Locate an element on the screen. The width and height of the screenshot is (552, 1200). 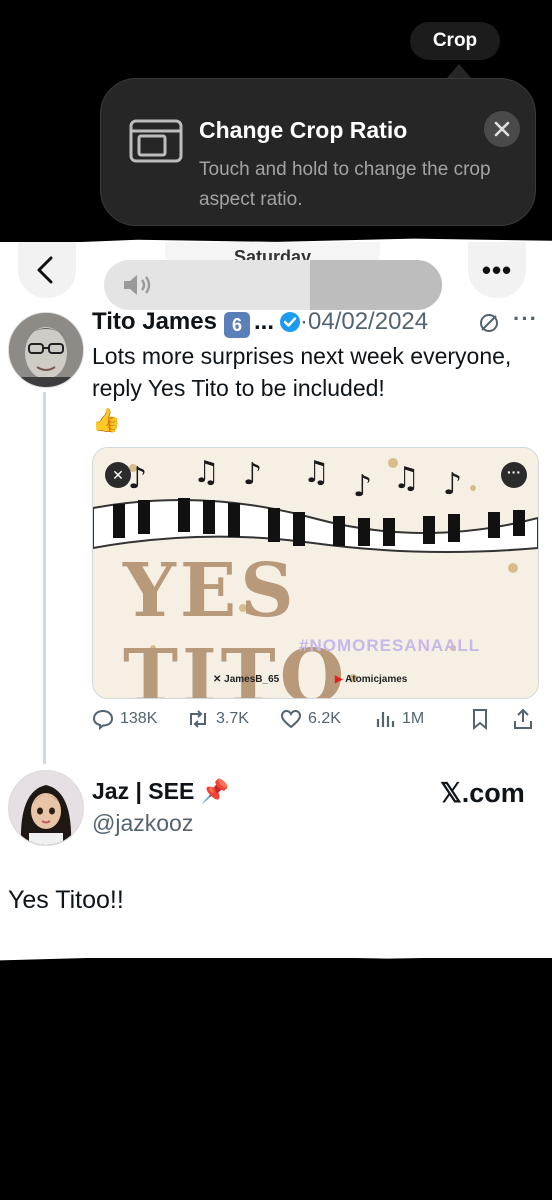
reply-text: Yes Titoo!! is located at coordinates (66, 900).